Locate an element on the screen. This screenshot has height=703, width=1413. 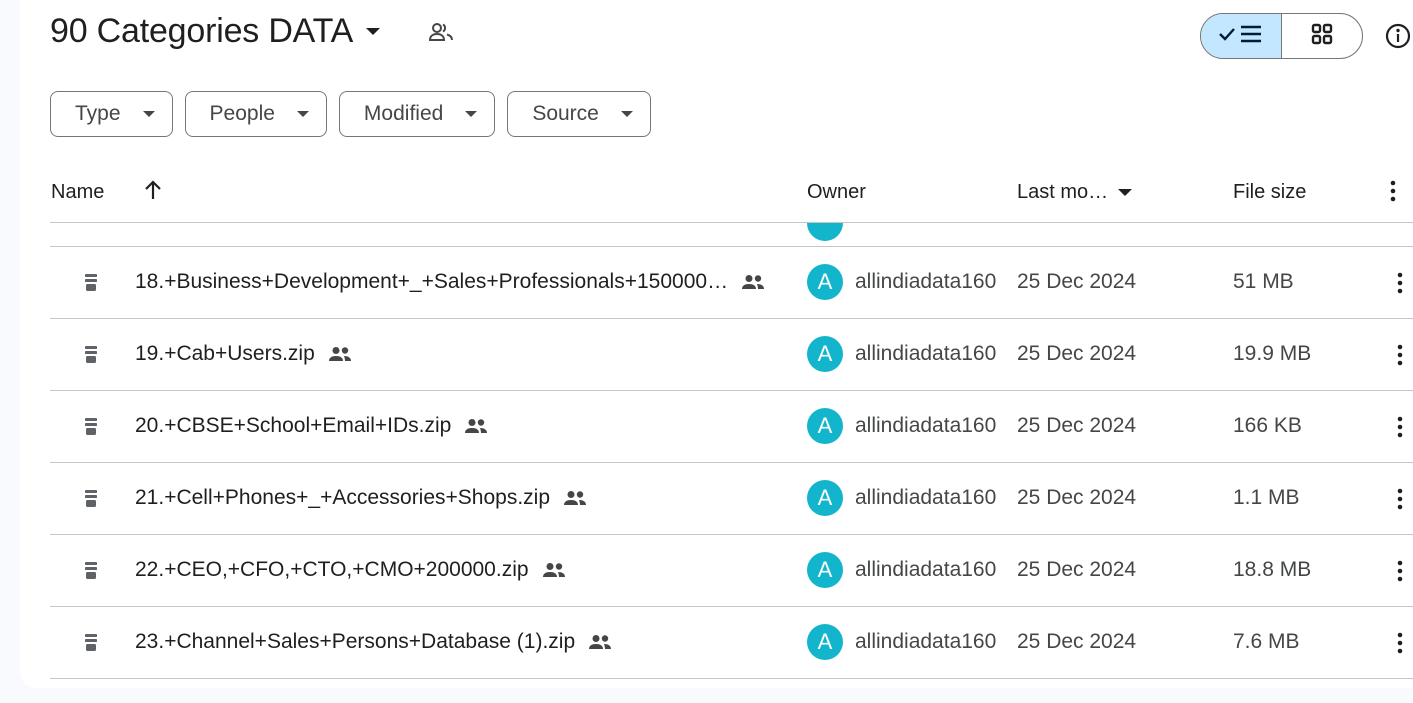
file-size: 166 KB is located at coordinates (1267, 425).